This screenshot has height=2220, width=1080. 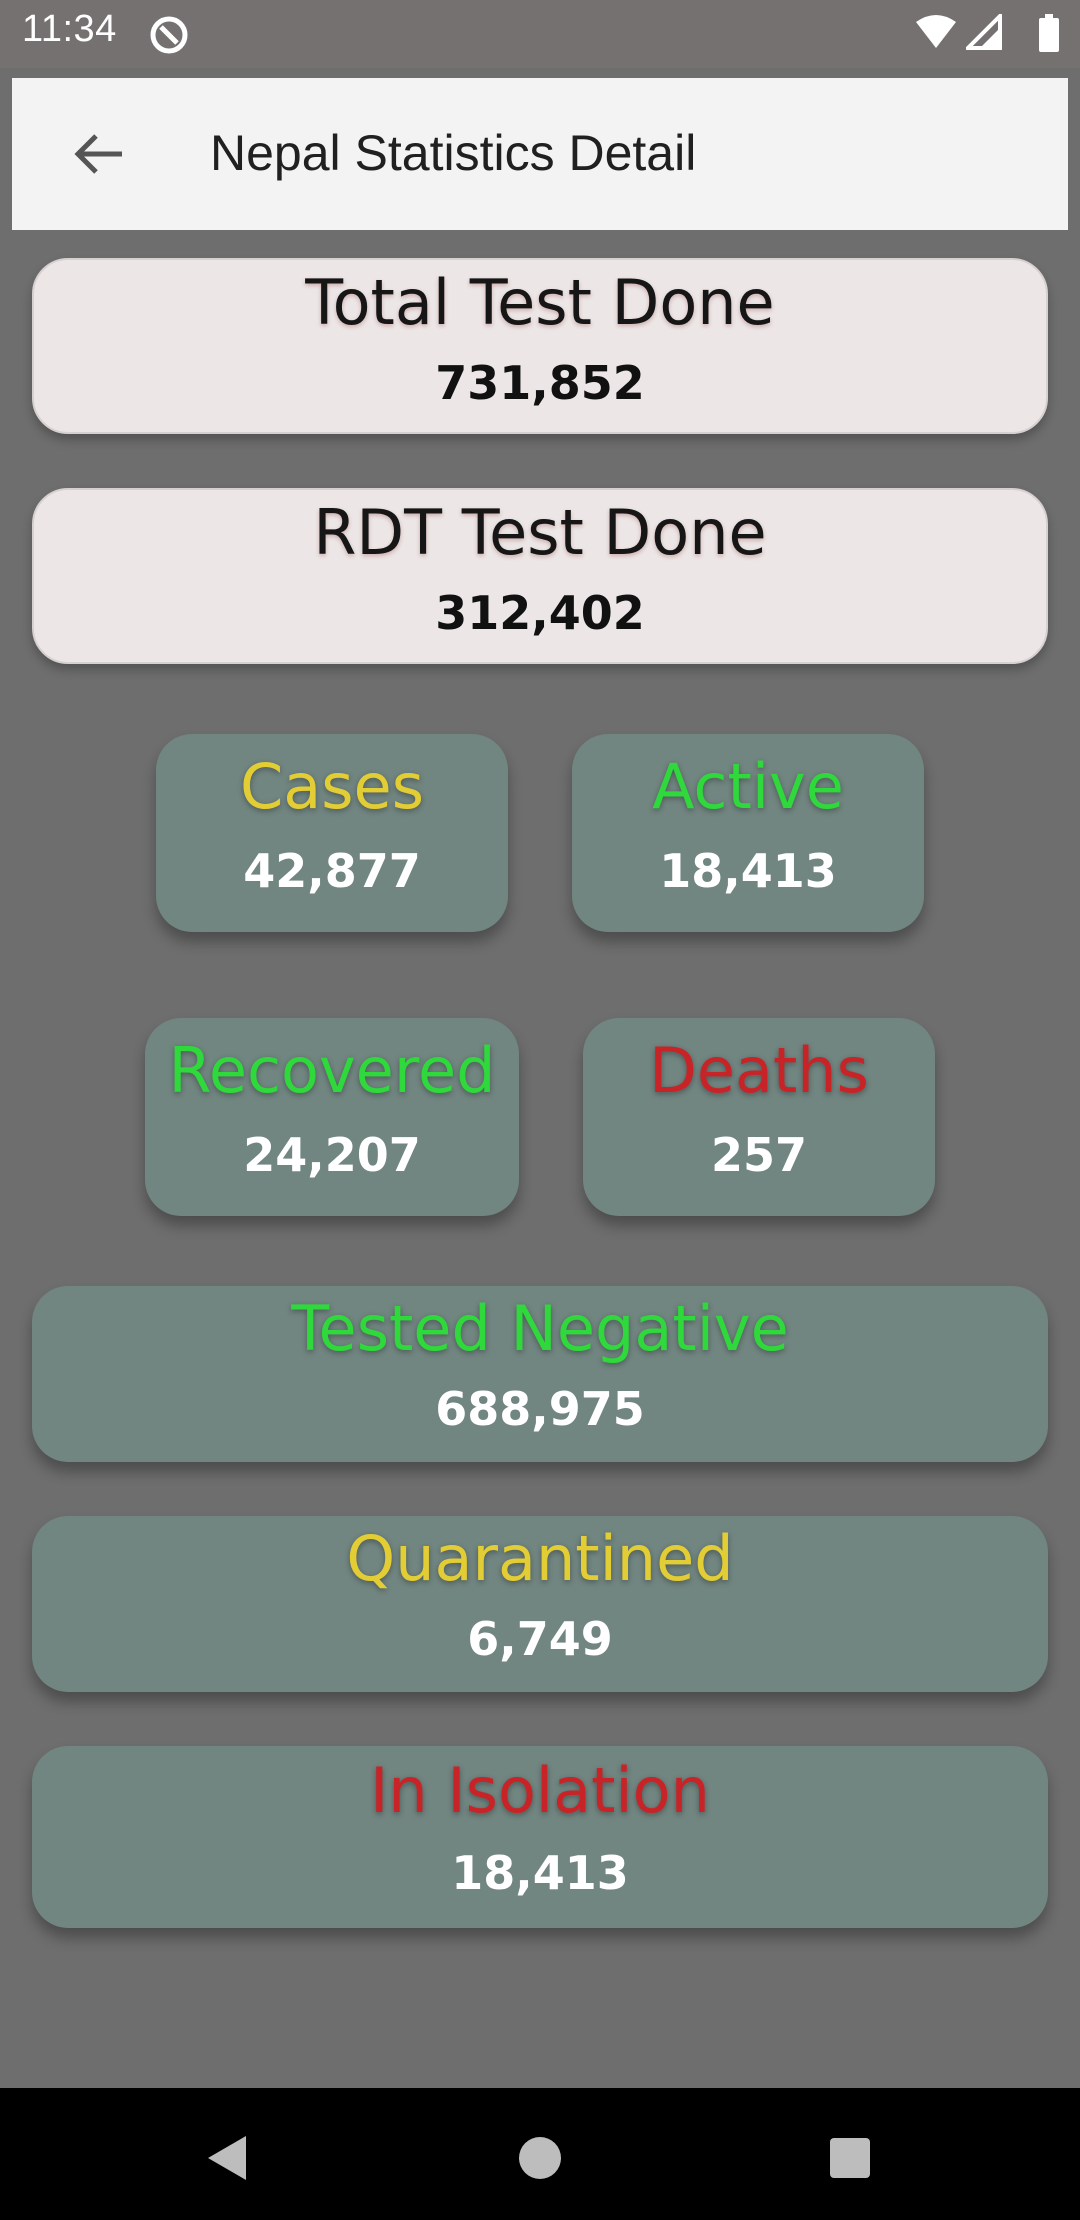 I want to click on in-isolation-value: 18,413, so click(x=540, y=1873).